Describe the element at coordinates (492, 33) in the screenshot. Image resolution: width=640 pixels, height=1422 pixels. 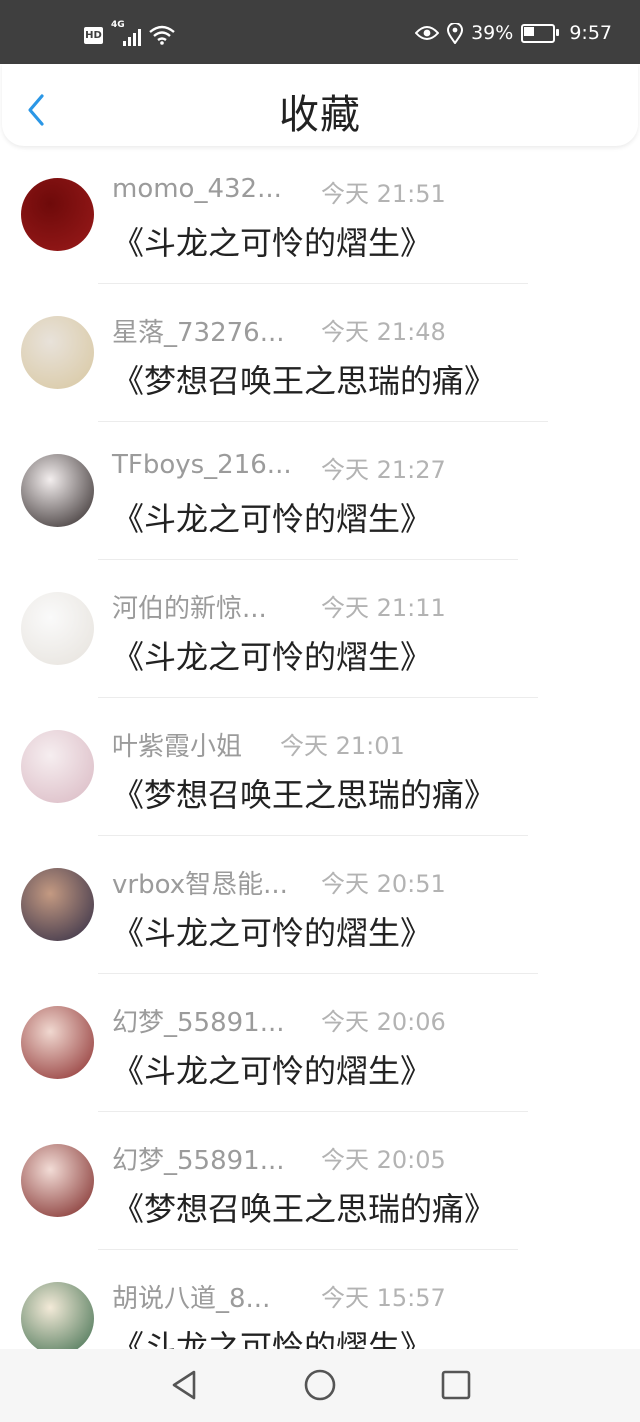
I see `battery-percent: 39%` at that location.